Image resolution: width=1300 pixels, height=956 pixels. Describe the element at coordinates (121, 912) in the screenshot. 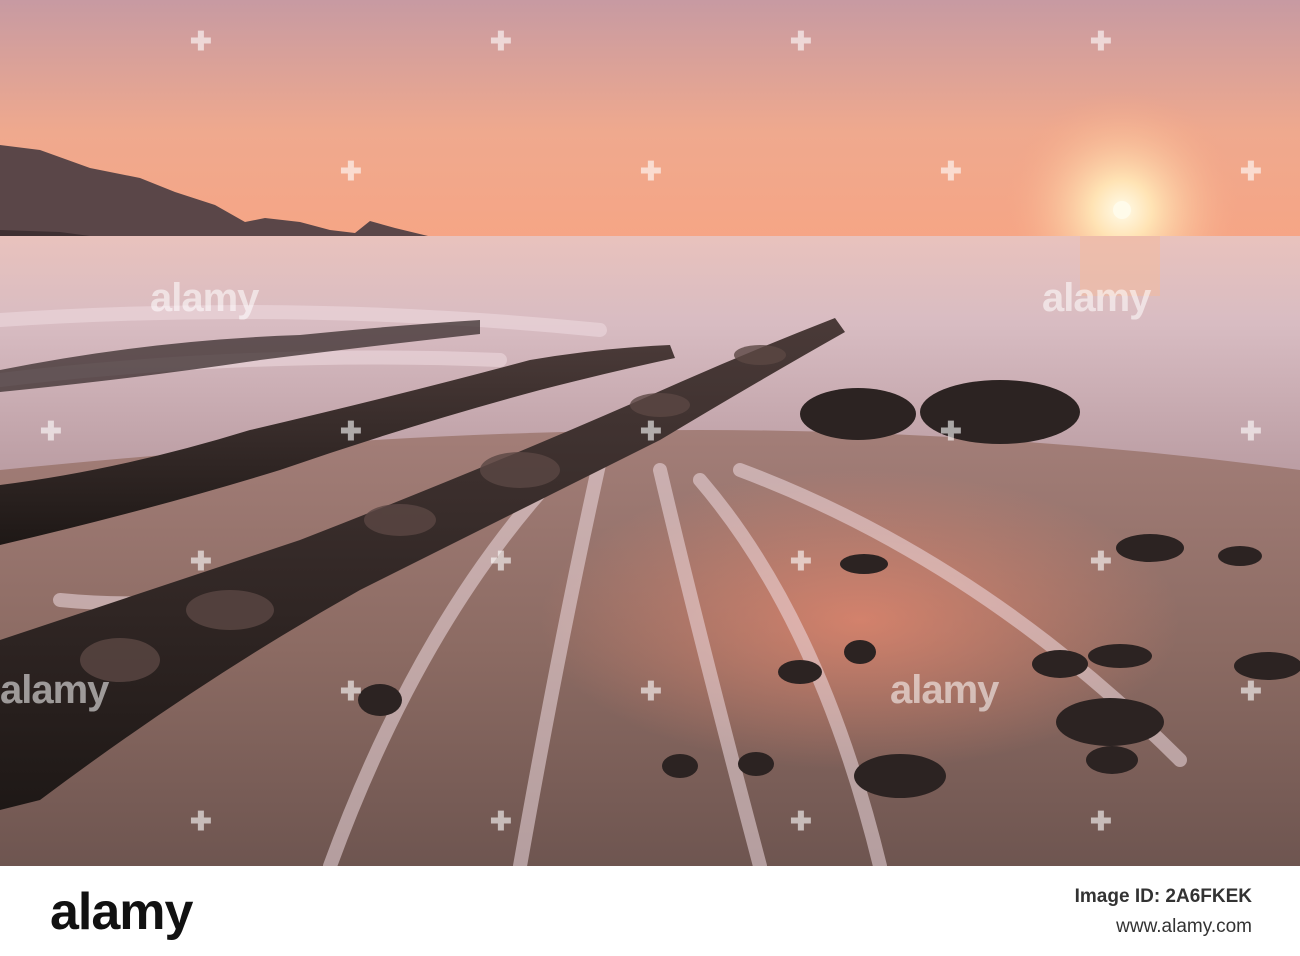

I see `alamy-logo: alamy` at that location.